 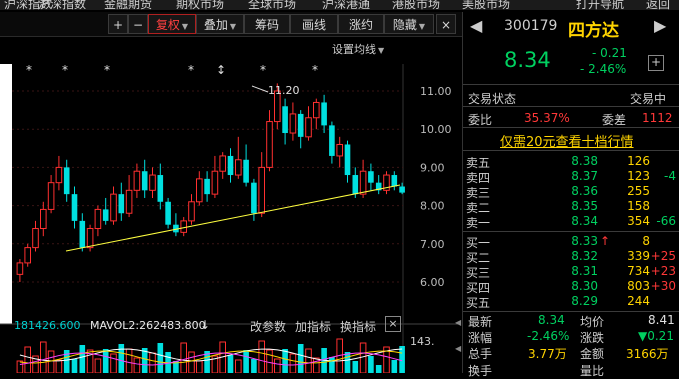 I want to click on draw-line-button: 画线, so click(x=314, y=24).